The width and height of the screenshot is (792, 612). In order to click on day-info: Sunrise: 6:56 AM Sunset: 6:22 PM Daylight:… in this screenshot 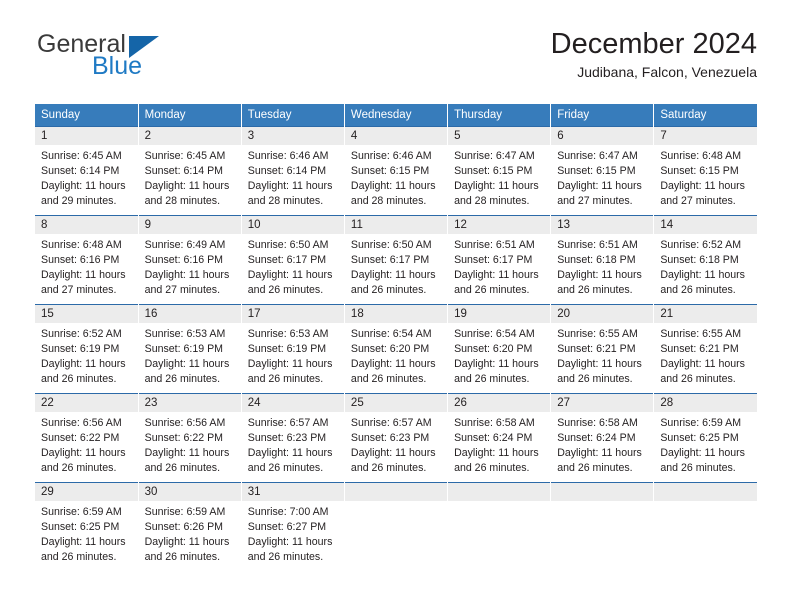, I will do `click(86, 444)`.